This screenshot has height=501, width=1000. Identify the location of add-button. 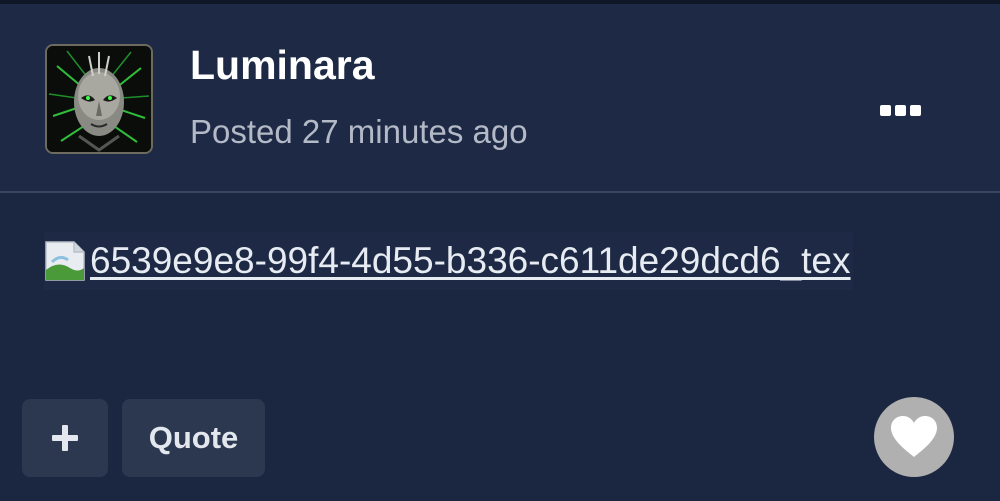
(65, 438).